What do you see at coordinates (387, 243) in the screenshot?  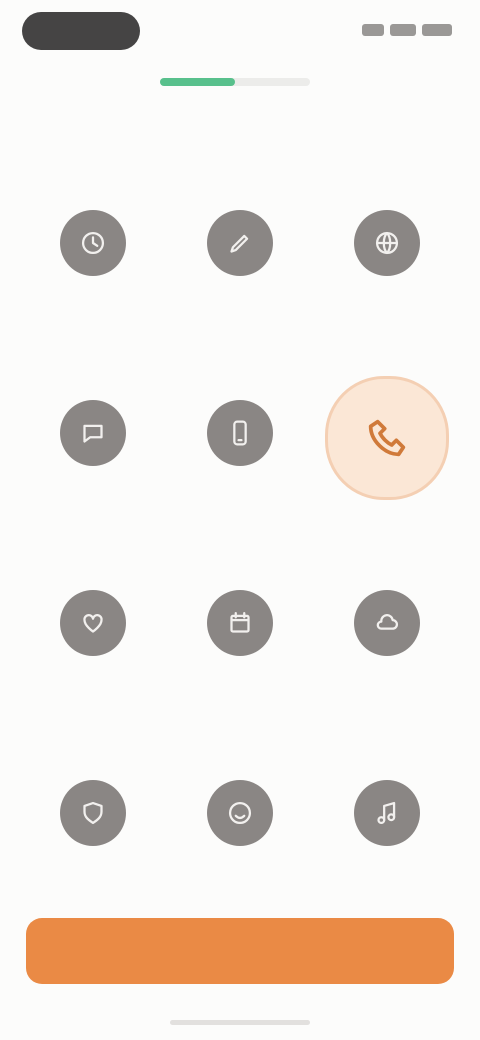 I see `globe-icon` at bounding box center [387, 243].